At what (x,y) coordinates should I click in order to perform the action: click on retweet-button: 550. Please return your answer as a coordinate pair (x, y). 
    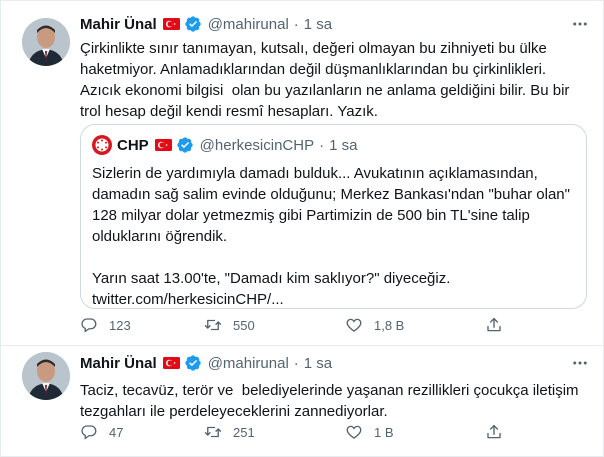
    Looking at the image, I should click on (229, 325).